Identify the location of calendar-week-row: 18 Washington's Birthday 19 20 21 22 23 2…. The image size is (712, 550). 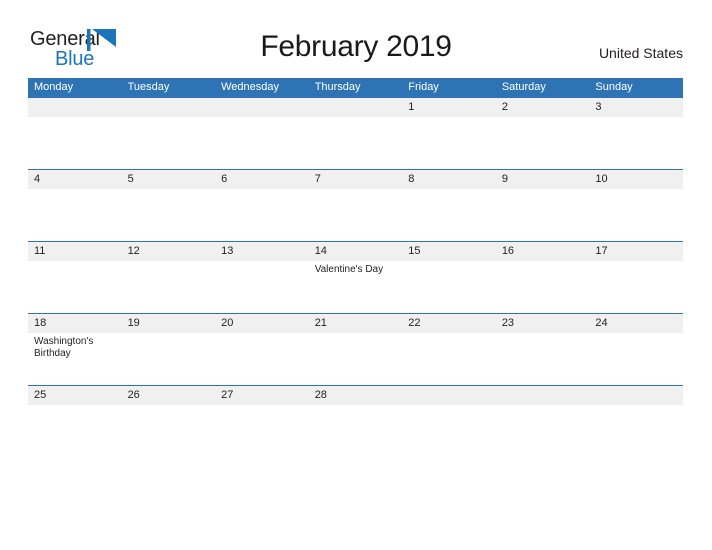
(355, 349).